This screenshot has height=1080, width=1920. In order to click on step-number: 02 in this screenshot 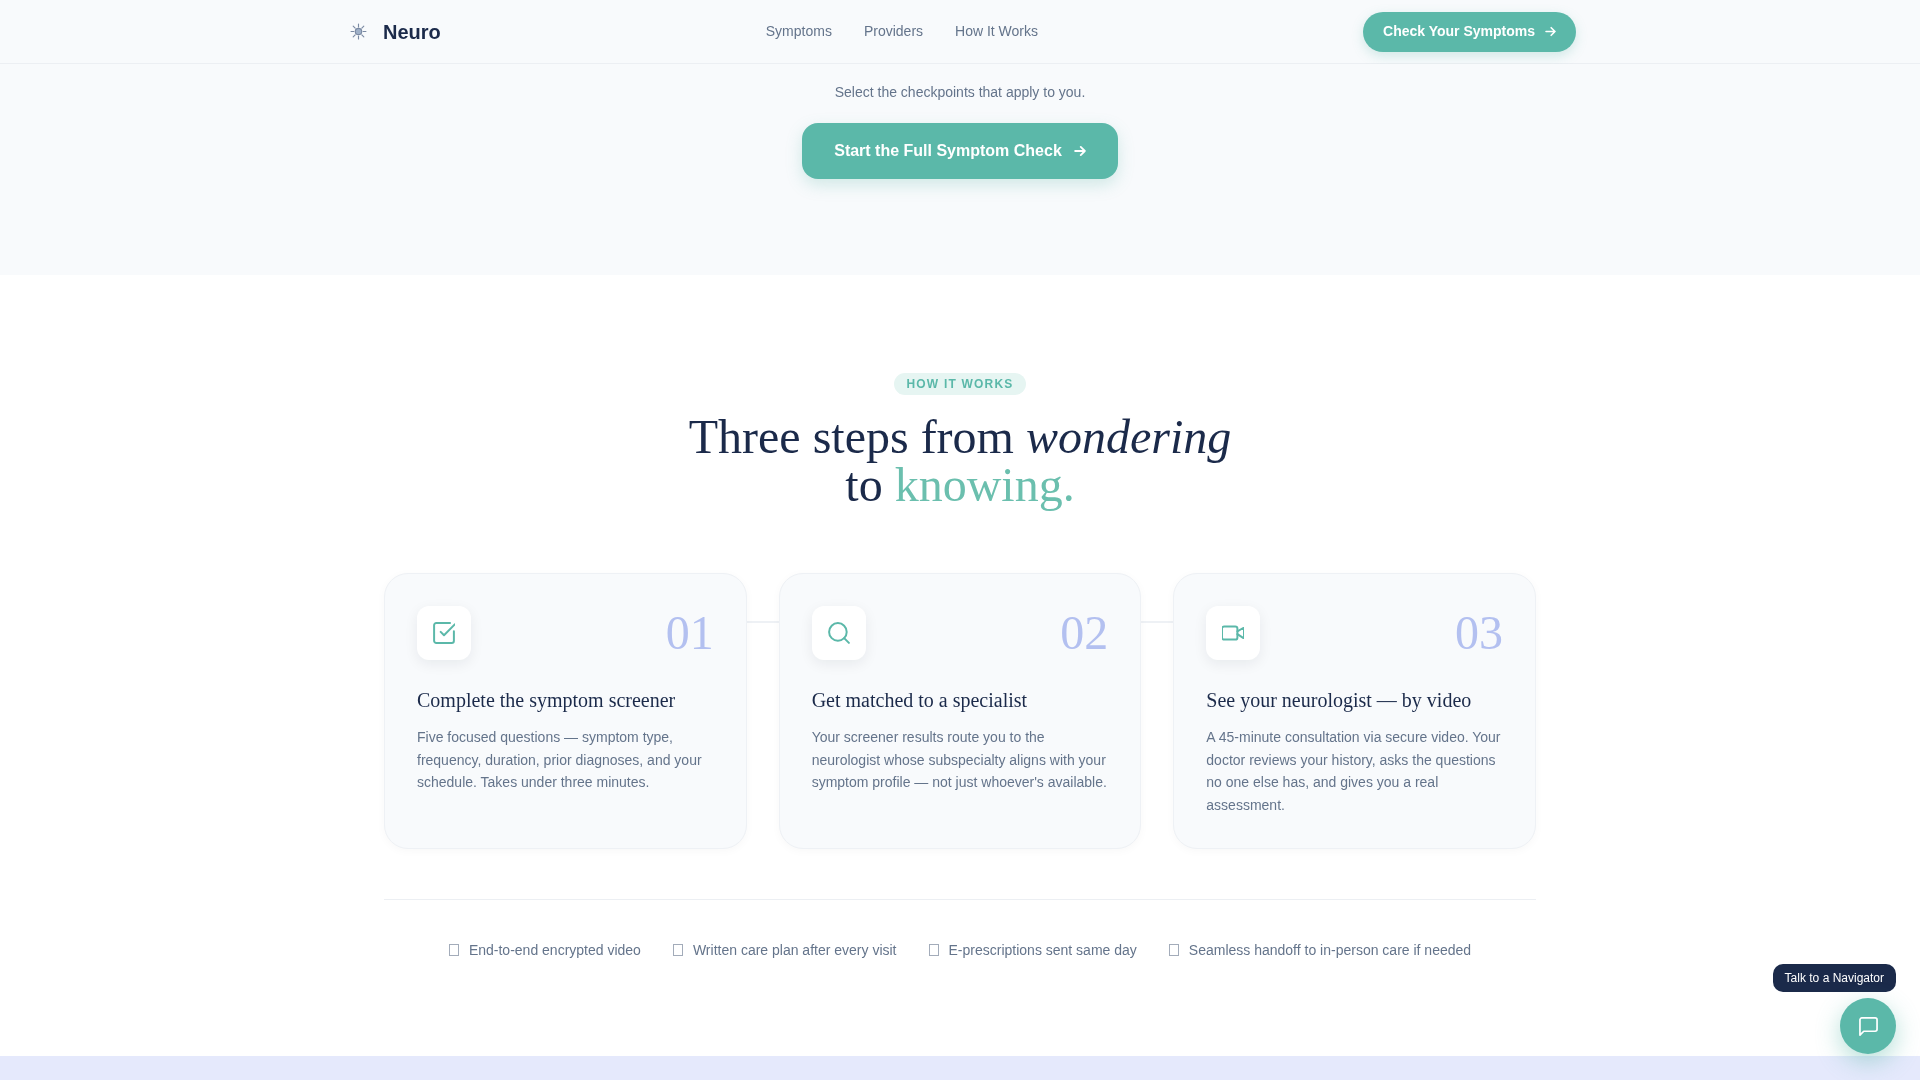, I will do `click(1084, 633)`.